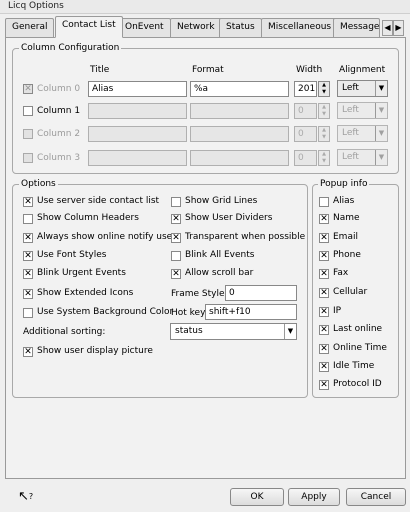 The image size is (410, 512). I want to click on apply-button: Apply, so click(314, 497).